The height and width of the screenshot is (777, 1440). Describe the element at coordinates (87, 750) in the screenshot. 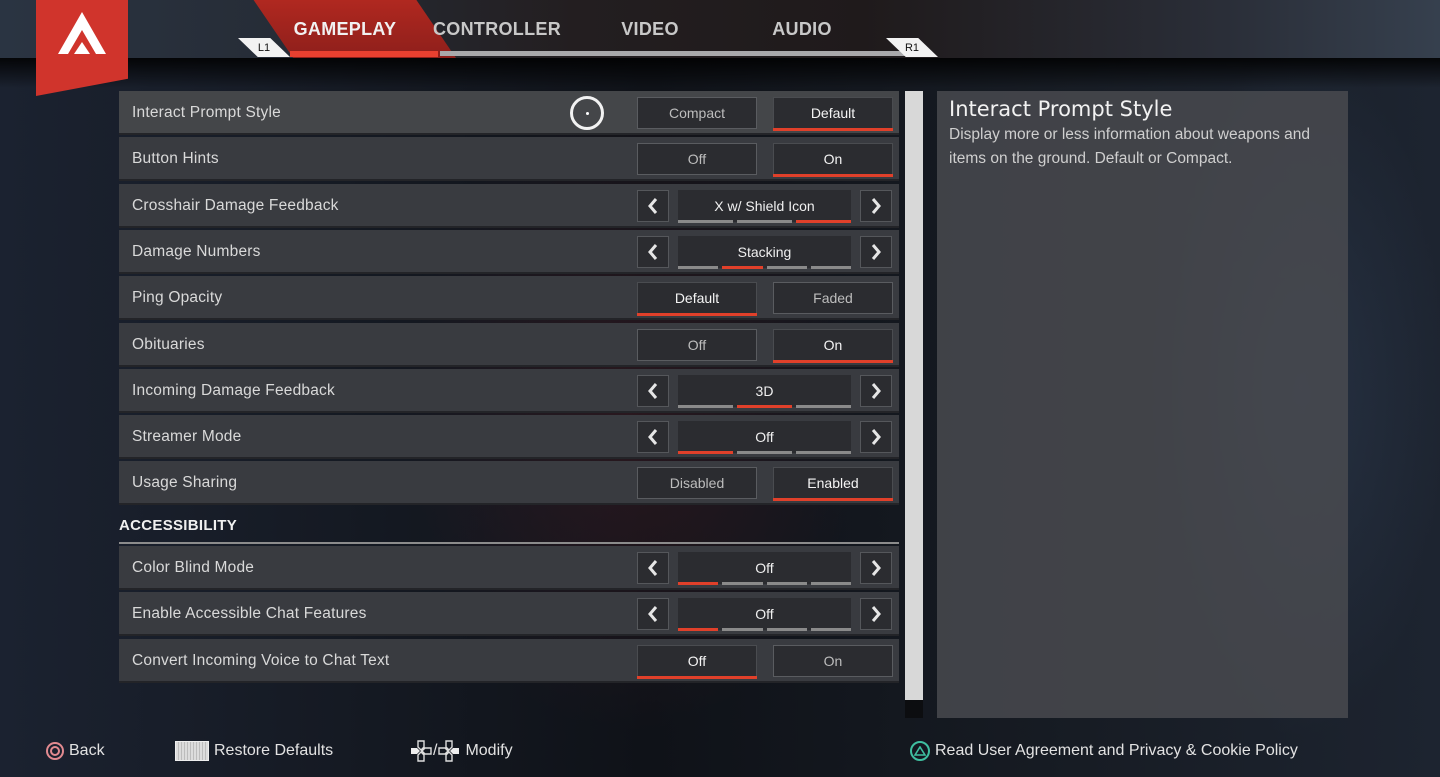

I see `back-label: Back` at that location.